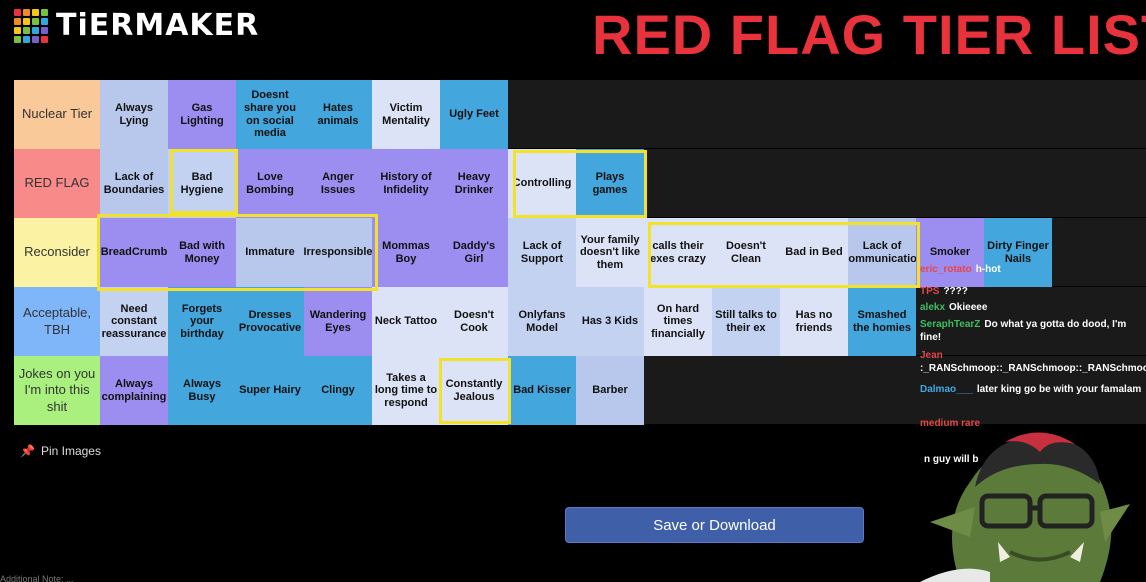 The width and height of the screenshot is (1146, 582). Describe the element at coordinates (1025, 507) in the screenshot. I see `streamer-avatar` at that location.